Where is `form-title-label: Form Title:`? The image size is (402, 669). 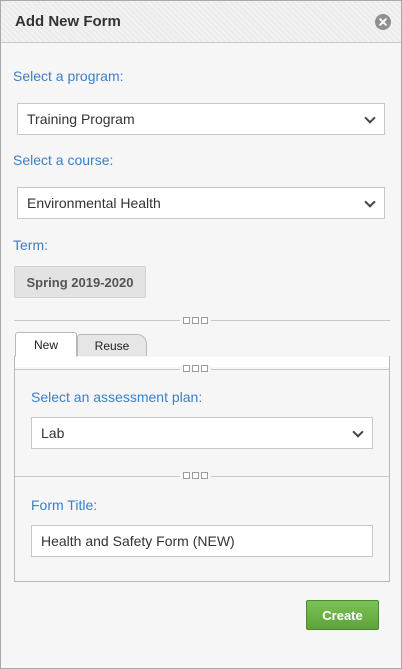 form-title-label: Form Title: is located at coordinates (64, 505).